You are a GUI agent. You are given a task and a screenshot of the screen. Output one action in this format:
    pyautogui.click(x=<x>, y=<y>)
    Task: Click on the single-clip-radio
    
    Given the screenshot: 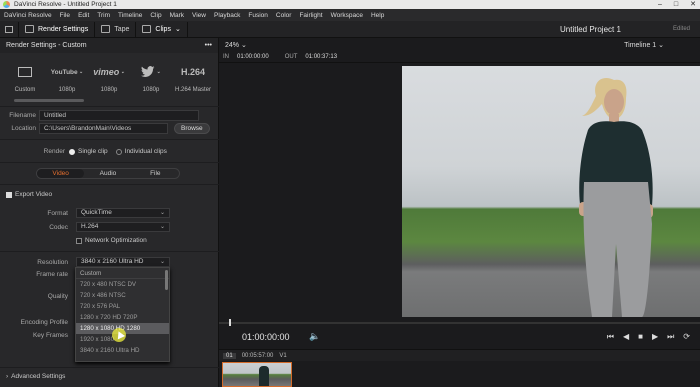 What is the action you would take?
    pyautogui.click(x=72, y=151)
    